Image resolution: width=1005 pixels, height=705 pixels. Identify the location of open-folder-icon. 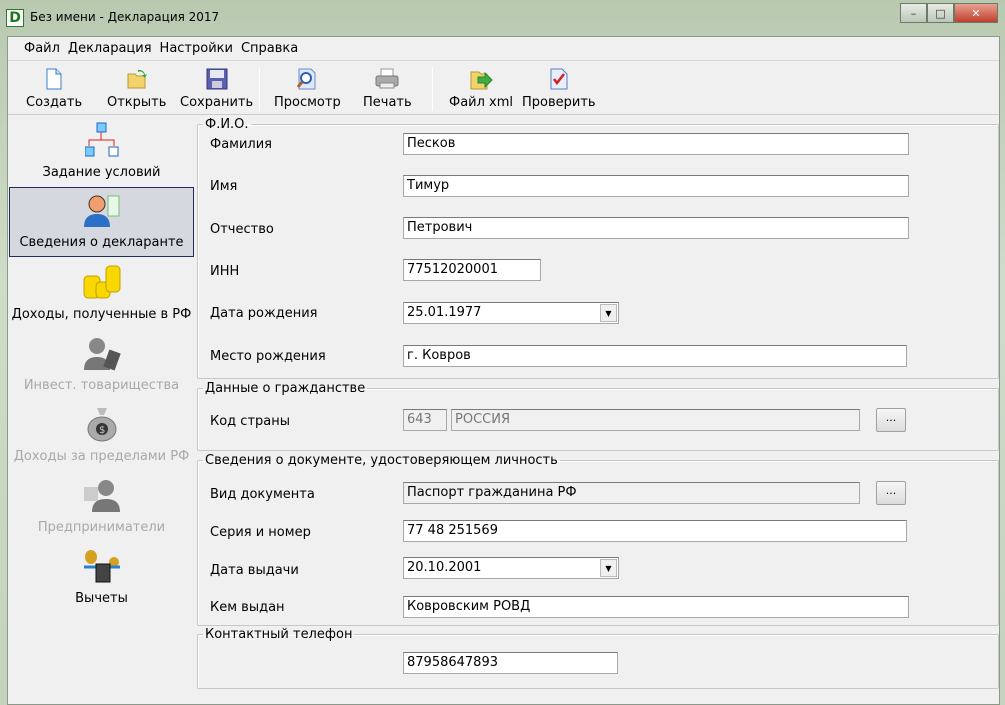
(137, 79).